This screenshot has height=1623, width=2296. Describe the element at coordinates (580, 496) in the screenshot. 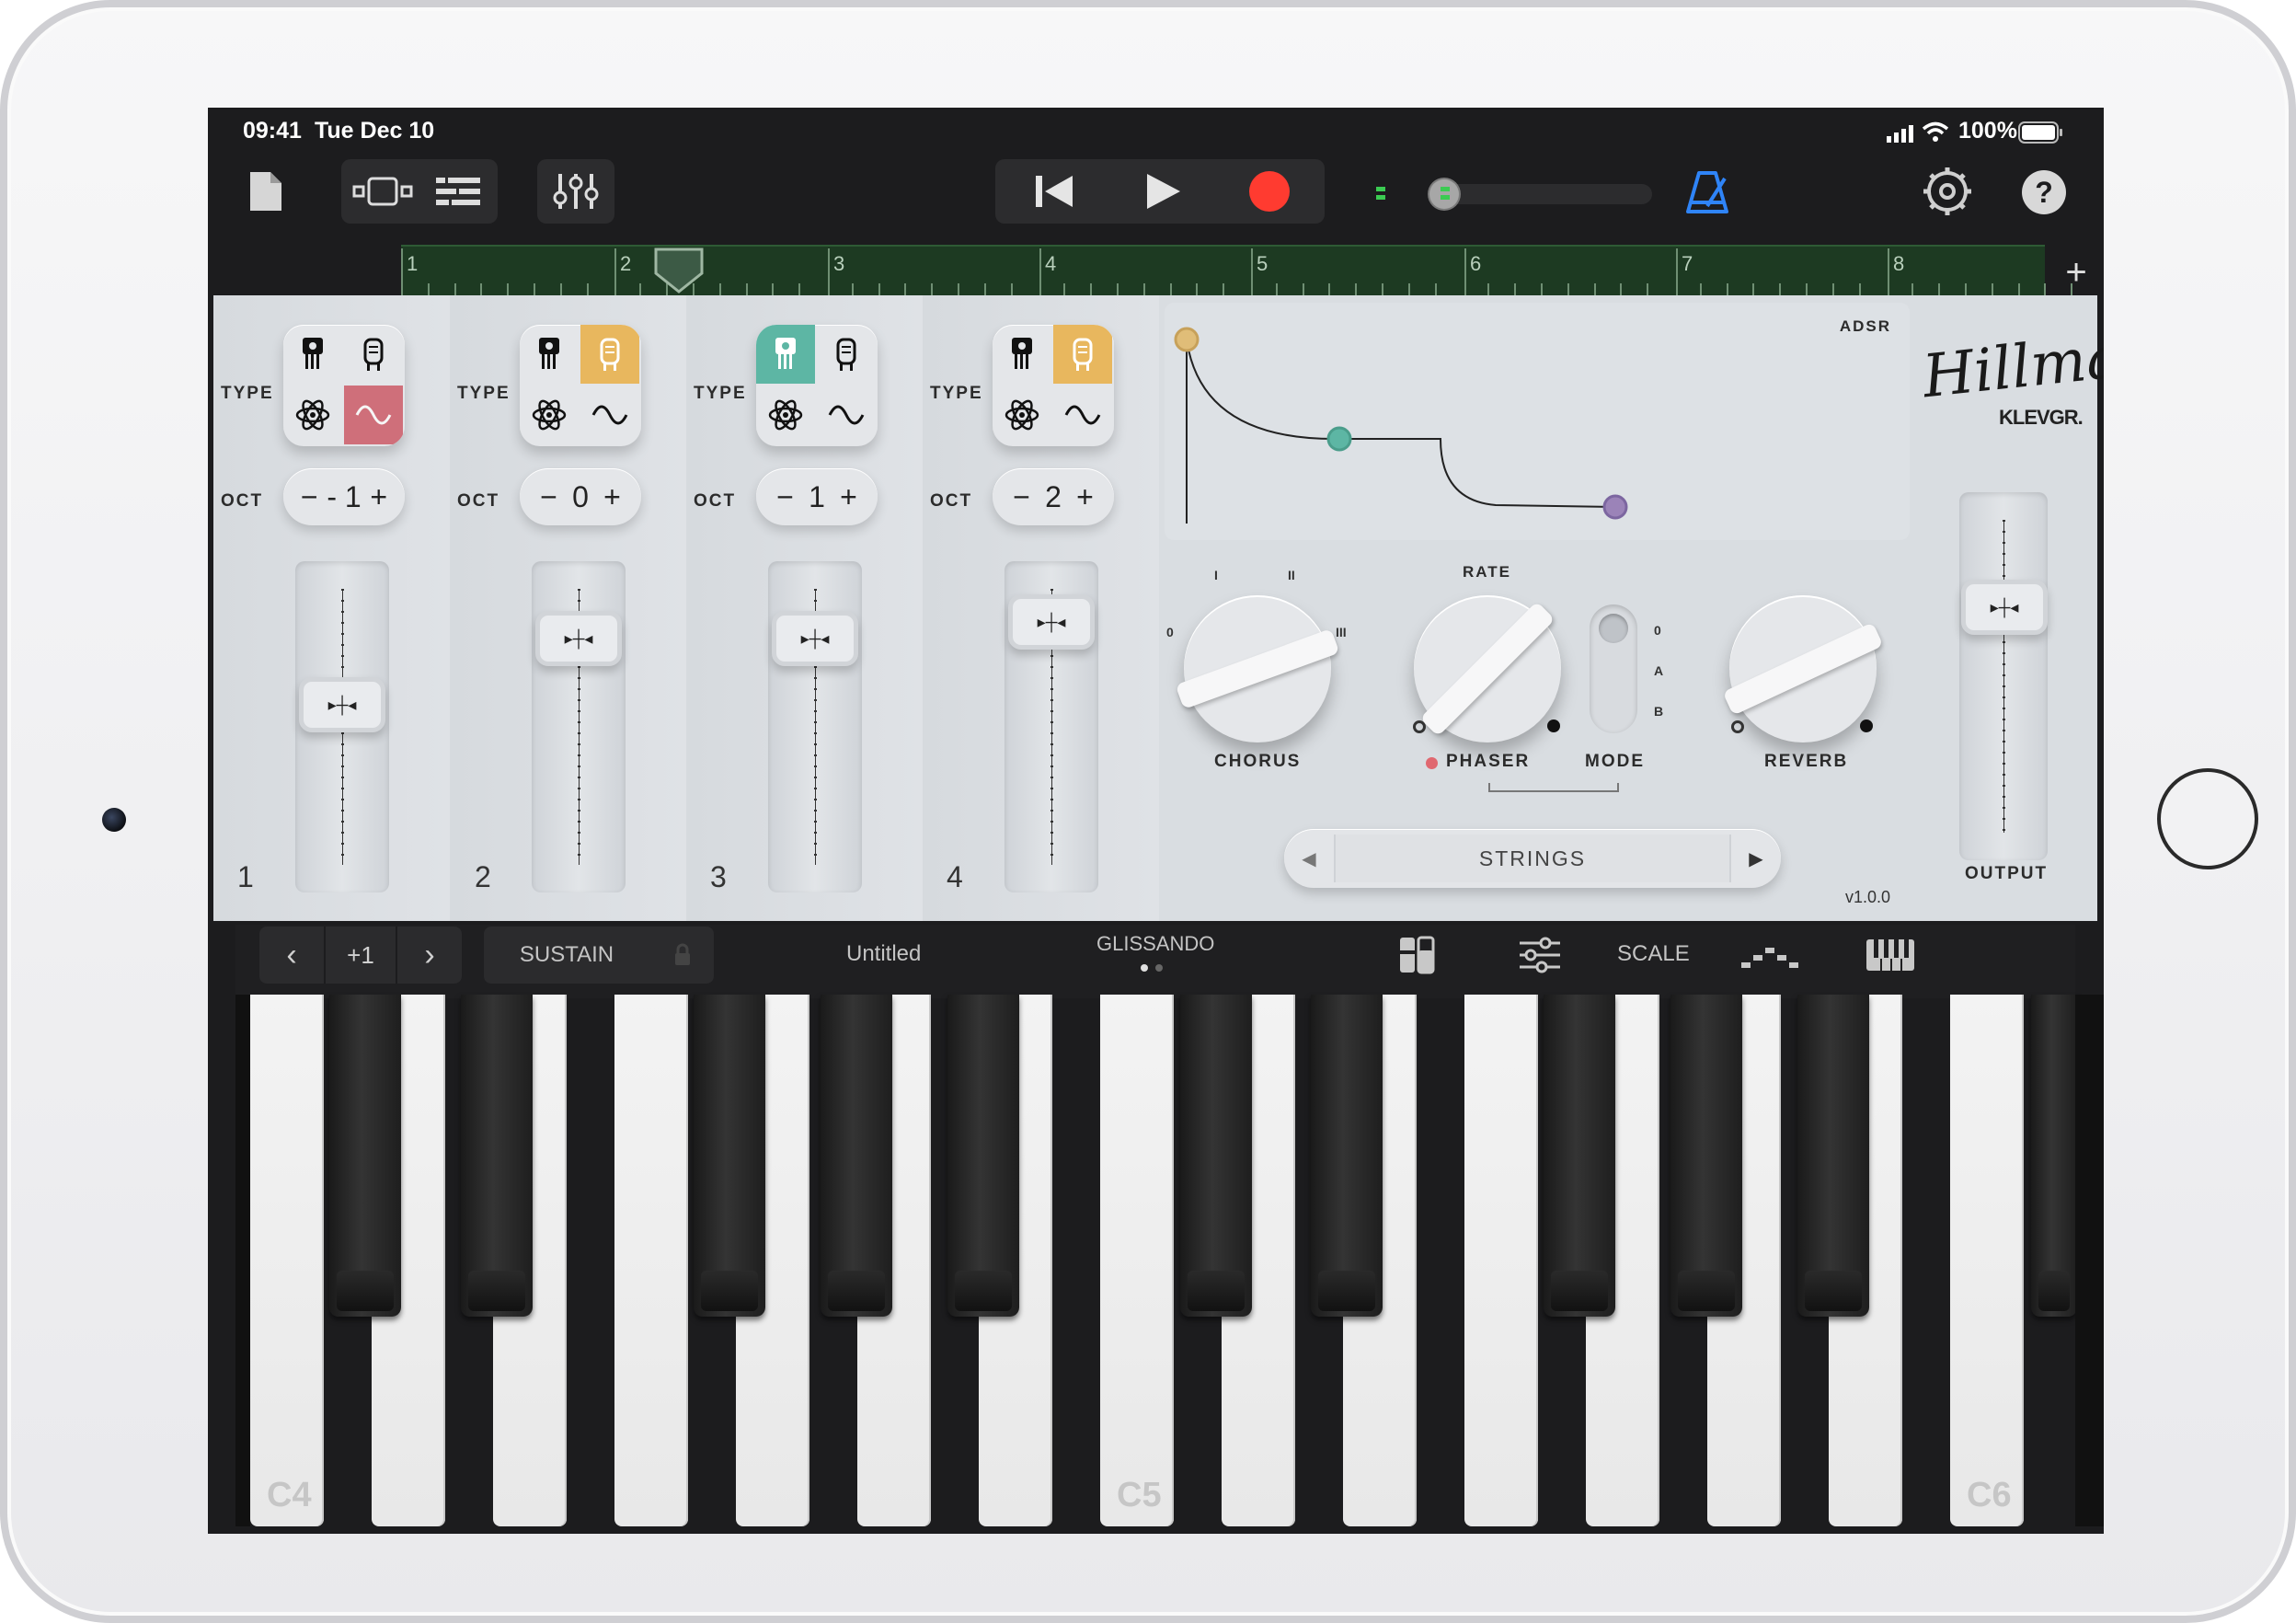

I see `octave-stepper-2: −0 +` at that location.